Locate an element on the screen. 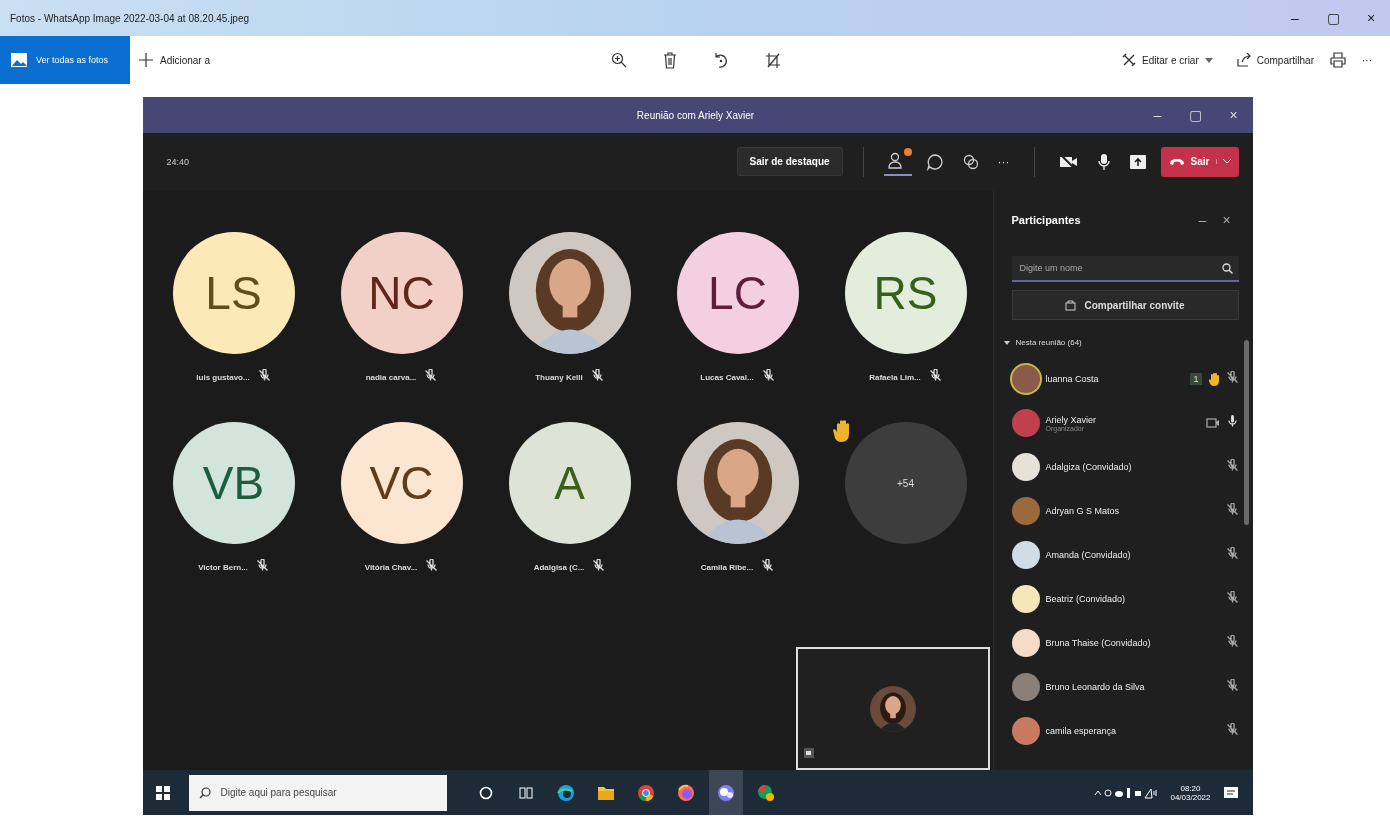 The height and width of the screenshot is (820, 1390). hand-count: 1 is located at coordinates (1196, 379).